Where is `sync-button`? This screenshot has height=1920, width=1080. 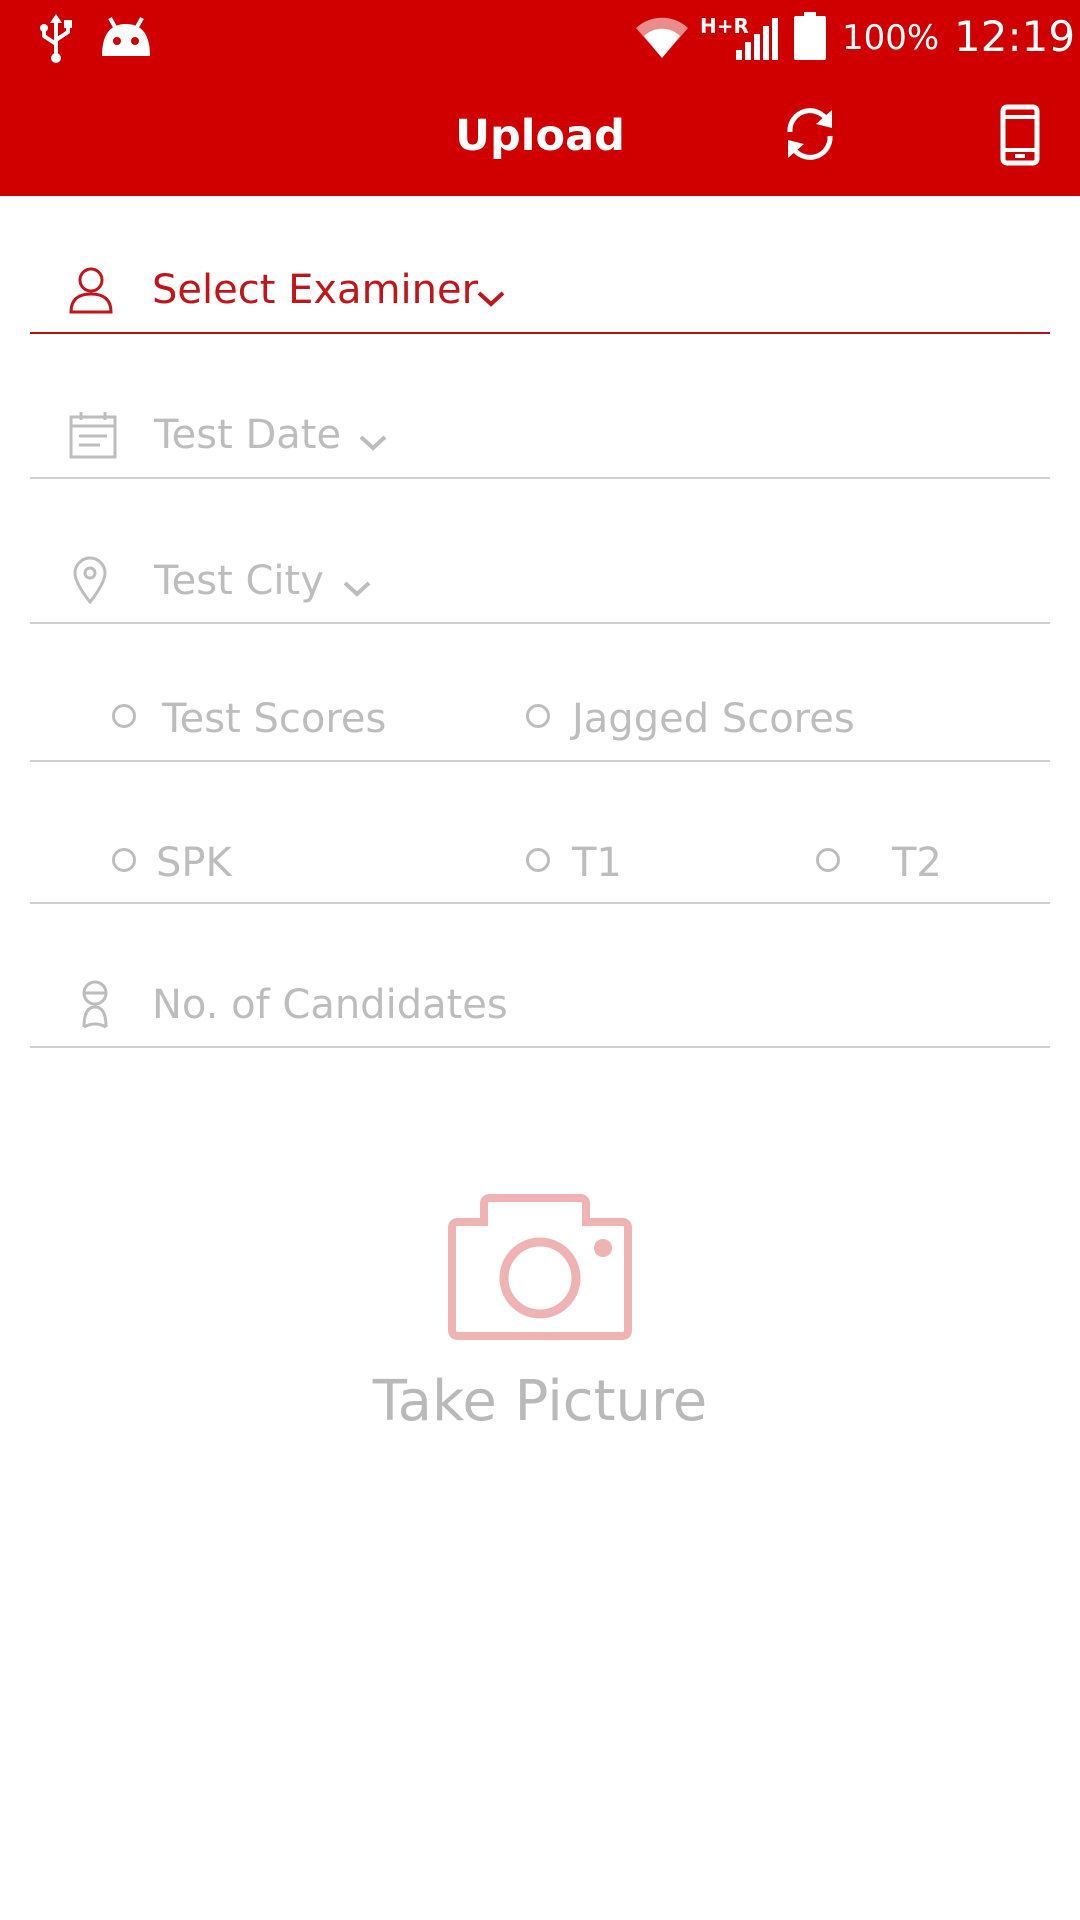
sync-button is located at coordinates (810, 134).